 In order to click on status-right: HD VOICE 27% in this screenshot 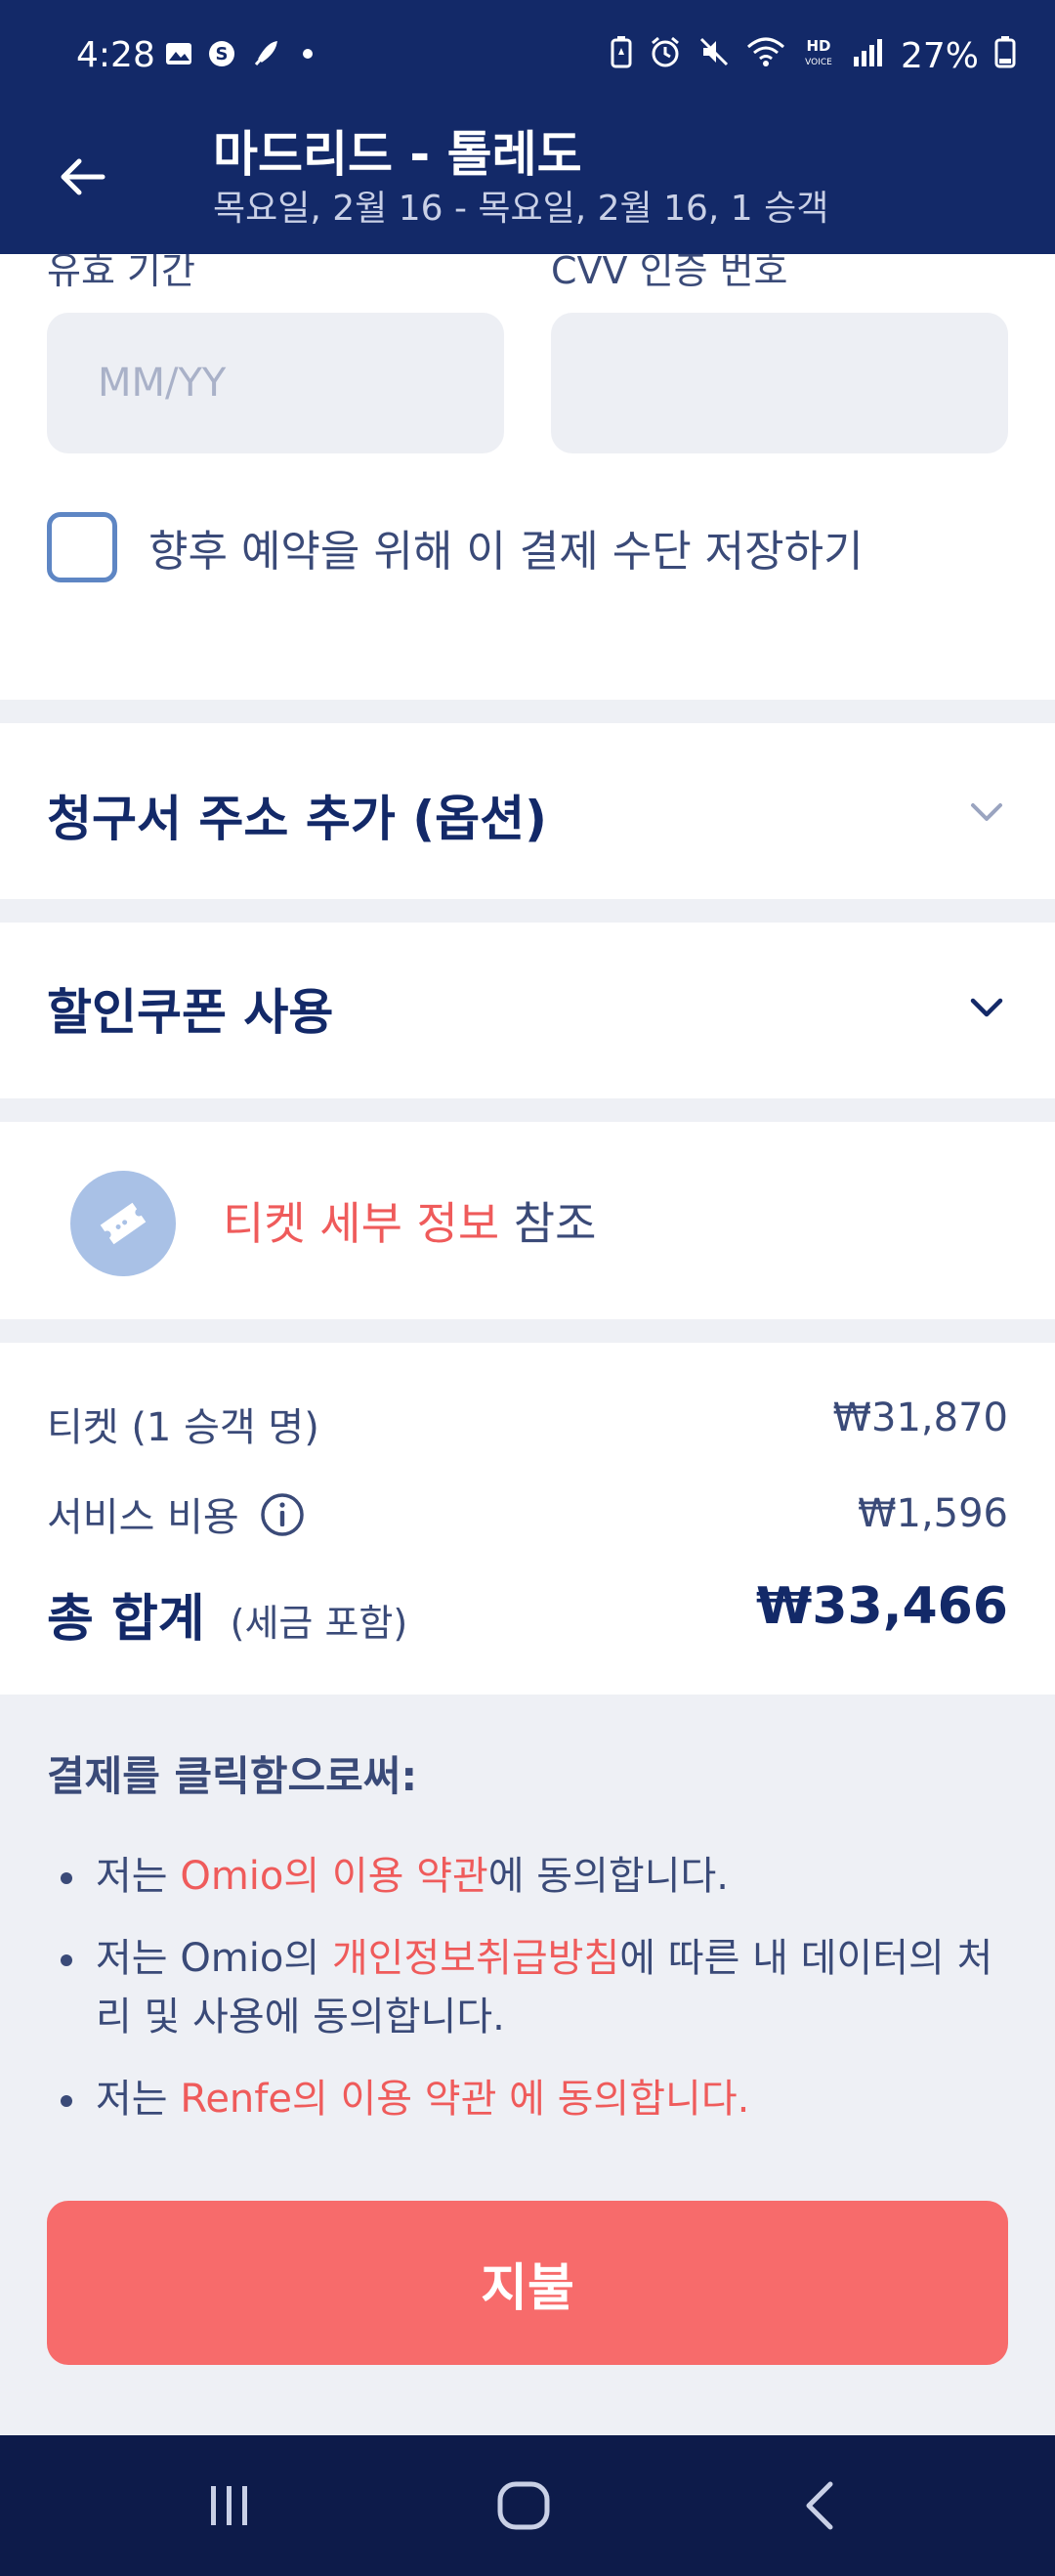, I will do `click(813, 56)`.